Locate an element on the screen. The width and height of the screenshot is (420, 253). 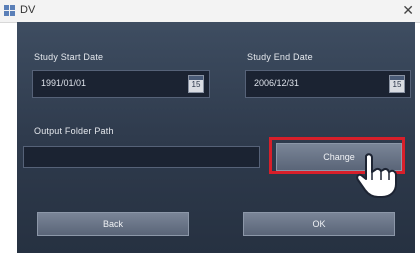
close-icon: ✕ is located at coordinates (408, 10).